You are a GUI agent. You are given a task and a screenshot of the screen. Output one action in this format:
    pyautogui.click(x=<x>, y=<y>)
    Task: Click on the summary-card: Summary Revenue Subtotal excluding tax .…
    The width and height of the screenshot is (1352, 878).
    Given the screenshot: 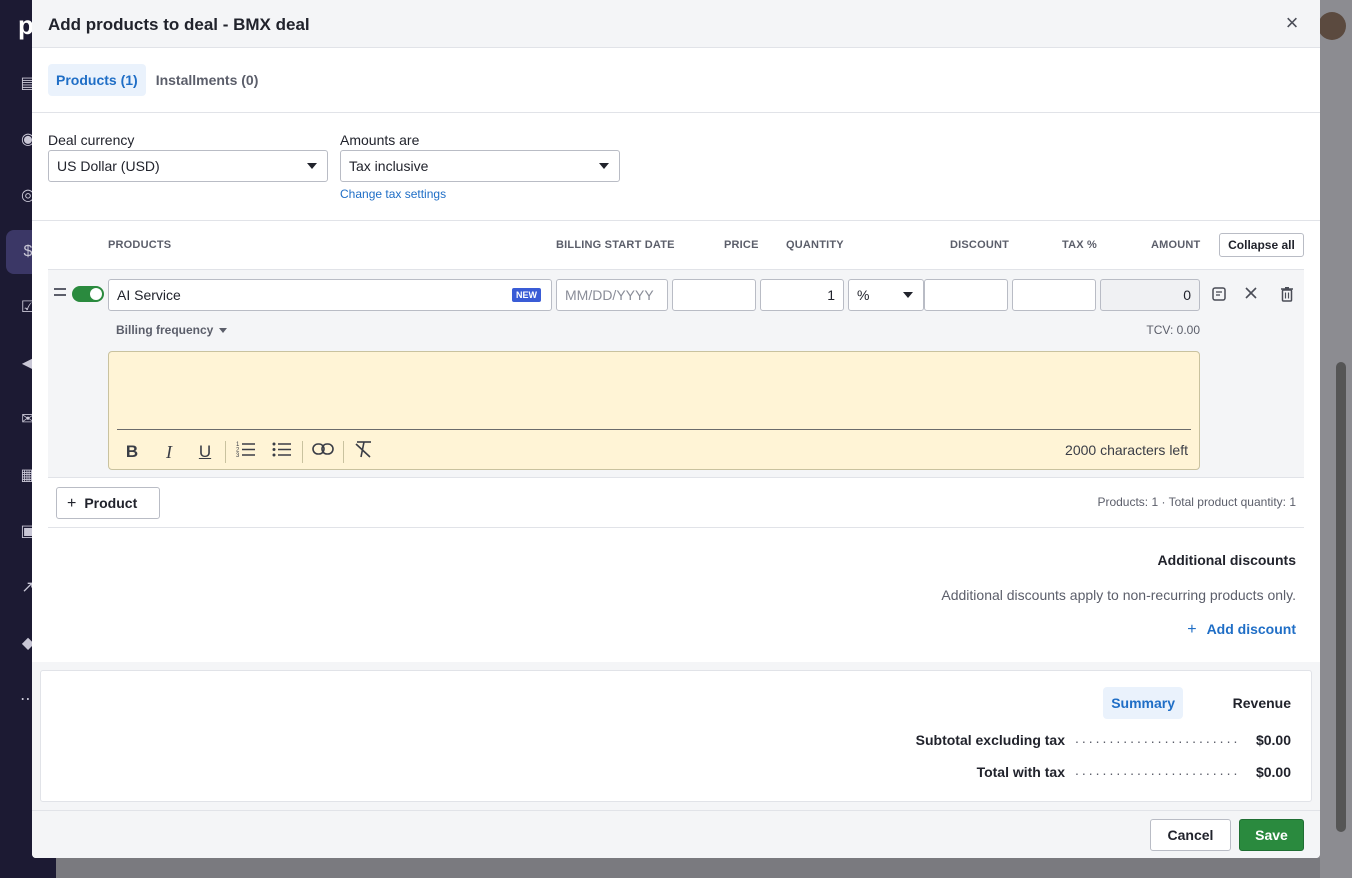 What is the action you would take?
    pyautogui.click(x=676, y=736)
    